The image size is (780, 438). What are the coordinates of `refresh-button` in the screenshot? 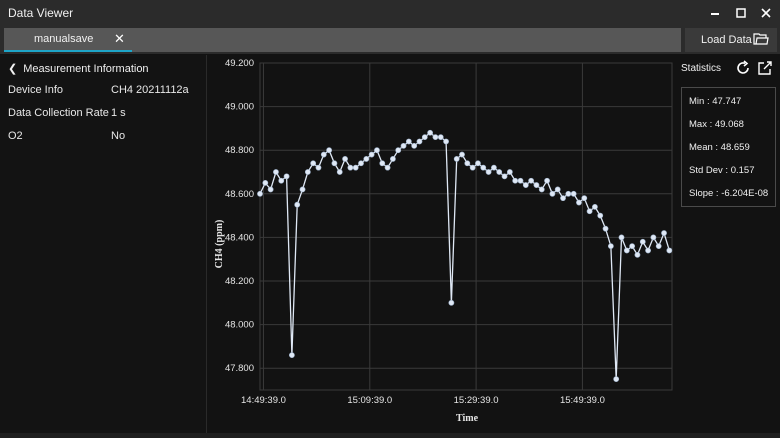 It's located at (743, 68).